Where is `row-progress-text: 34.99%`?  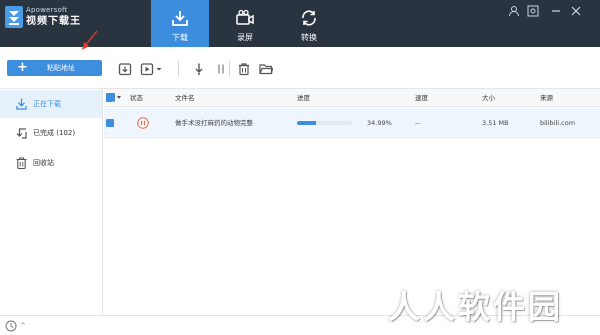 row-progress-text: 34.99% is located at coordinates (379, 123).